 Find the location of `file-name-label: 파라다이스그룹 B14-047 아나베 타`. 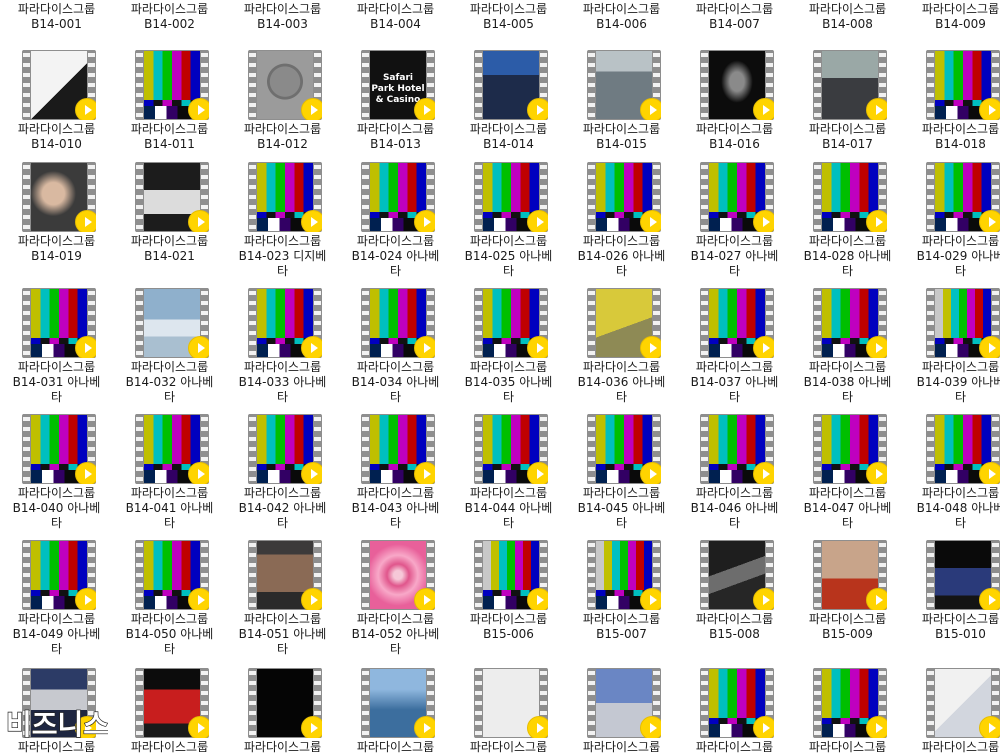

file-name-label: 파라다이스그룹 B14-047 아나베 타 is located at coordinates (847, 508).